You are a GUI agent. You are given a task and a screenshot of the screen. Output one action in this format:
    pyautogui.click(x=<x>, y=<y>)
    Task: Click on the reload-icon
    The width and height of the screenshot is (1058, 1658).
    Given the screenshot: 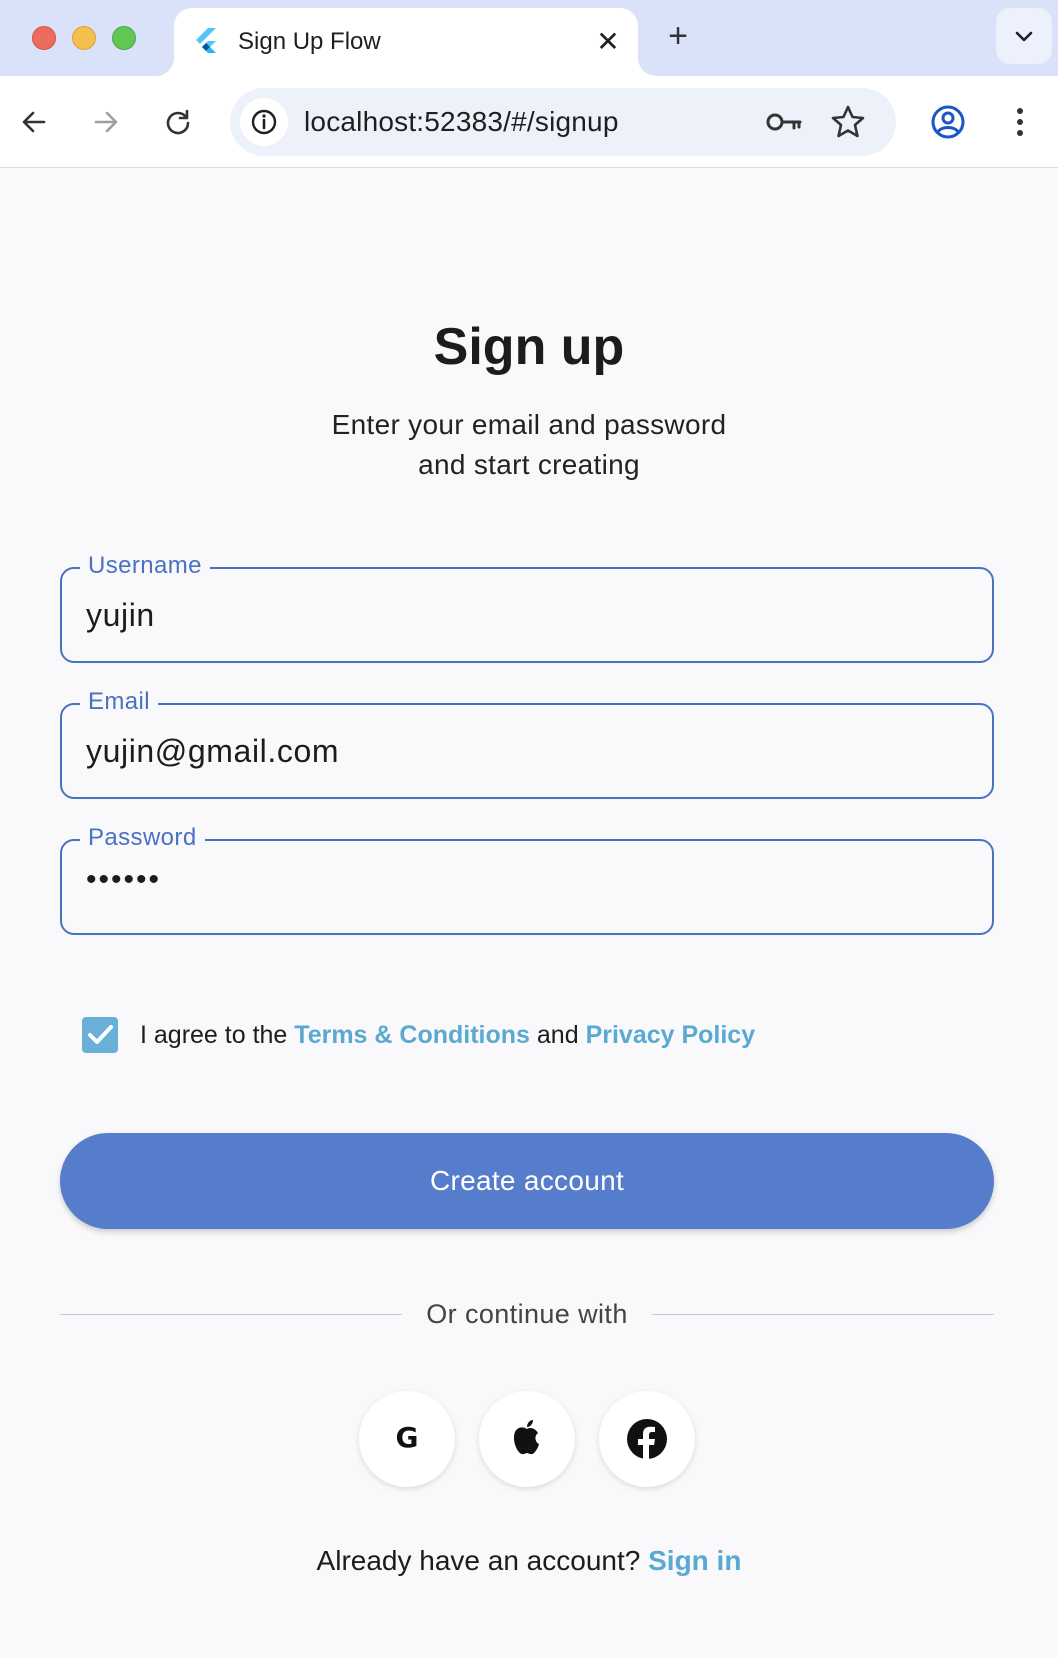 What is the action you would take?
    pyautogui.click(x=178, y=122)
    